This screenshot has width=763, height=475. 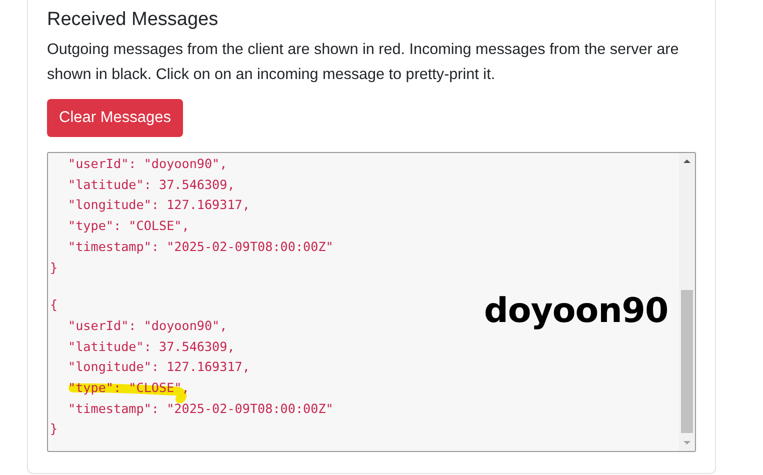 I want to click on annotation-text: doyoon90, so click(x=576, y=311).